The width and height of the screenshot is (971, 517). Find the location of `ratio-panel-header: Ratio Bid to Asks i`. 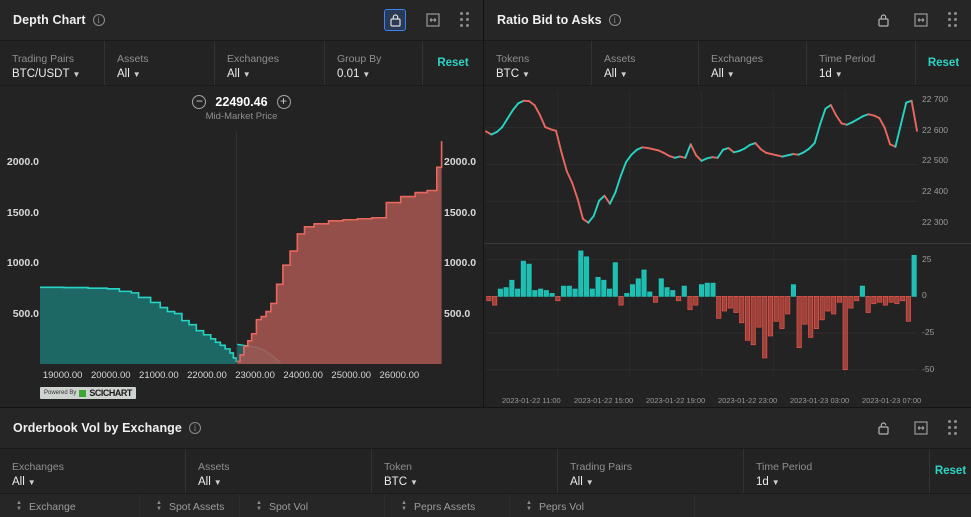

ratio-panel-header: Ratio Bid to Asks i is located at coordinates (727, 20).